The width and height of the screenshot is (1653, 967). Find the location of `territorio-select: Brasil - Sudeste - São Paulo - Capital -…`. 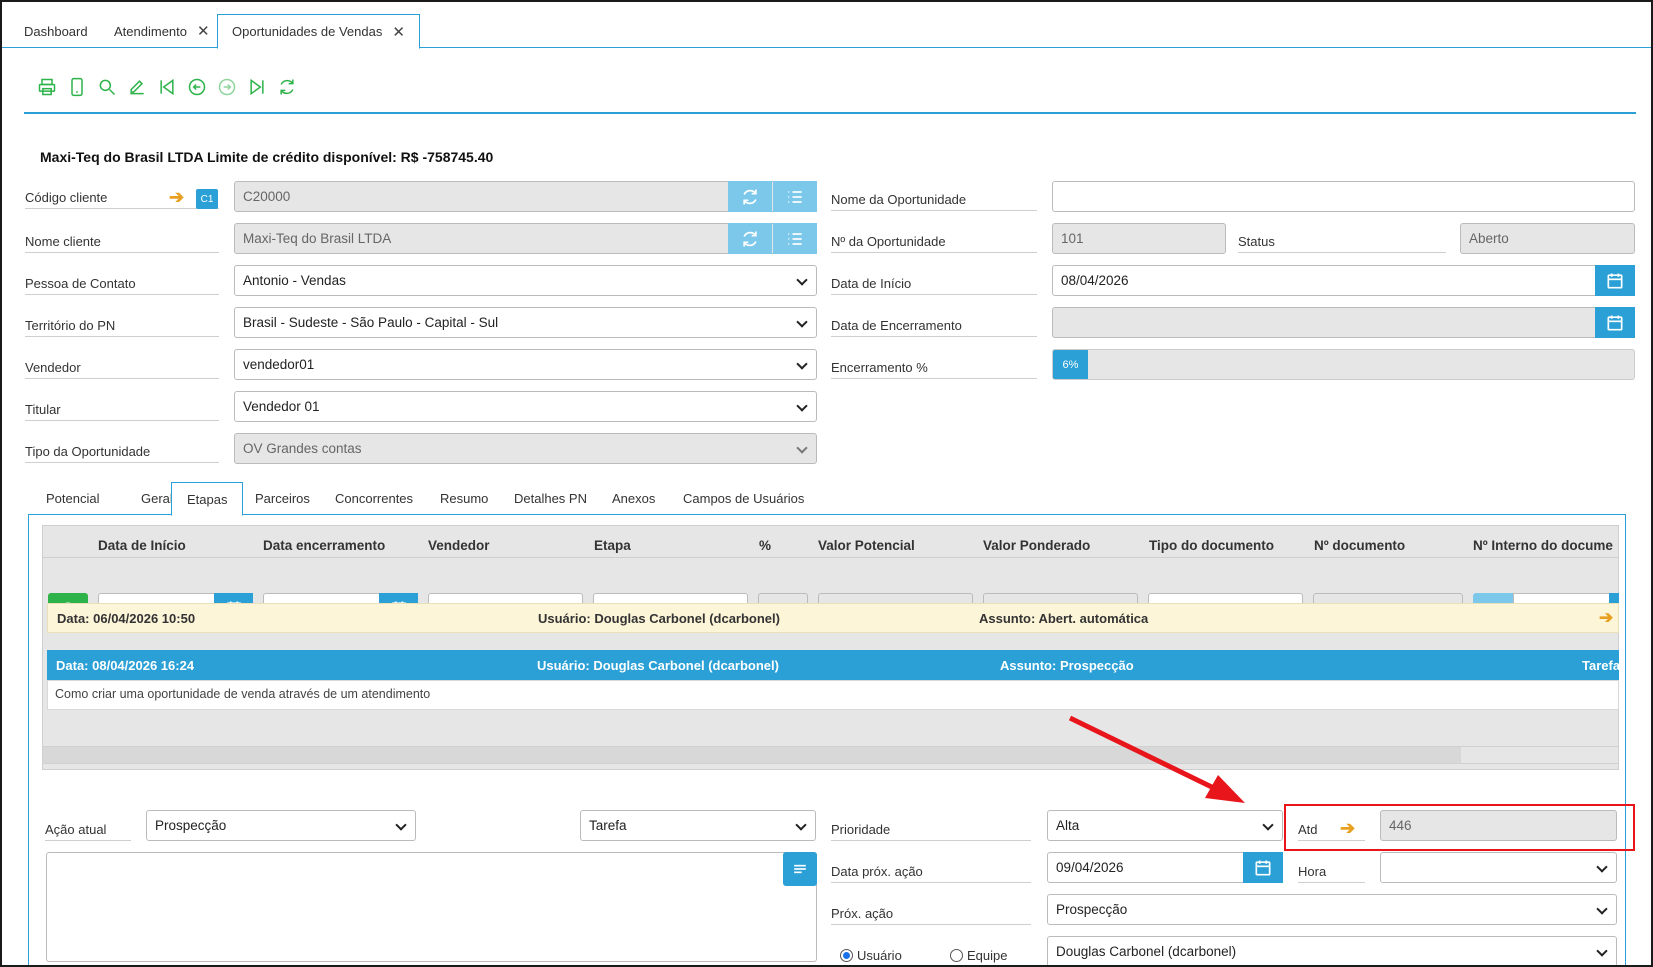

territorio-select: Brasil - Sudeste - São Paulo - Capital -… is located at coordinates (525, 322).